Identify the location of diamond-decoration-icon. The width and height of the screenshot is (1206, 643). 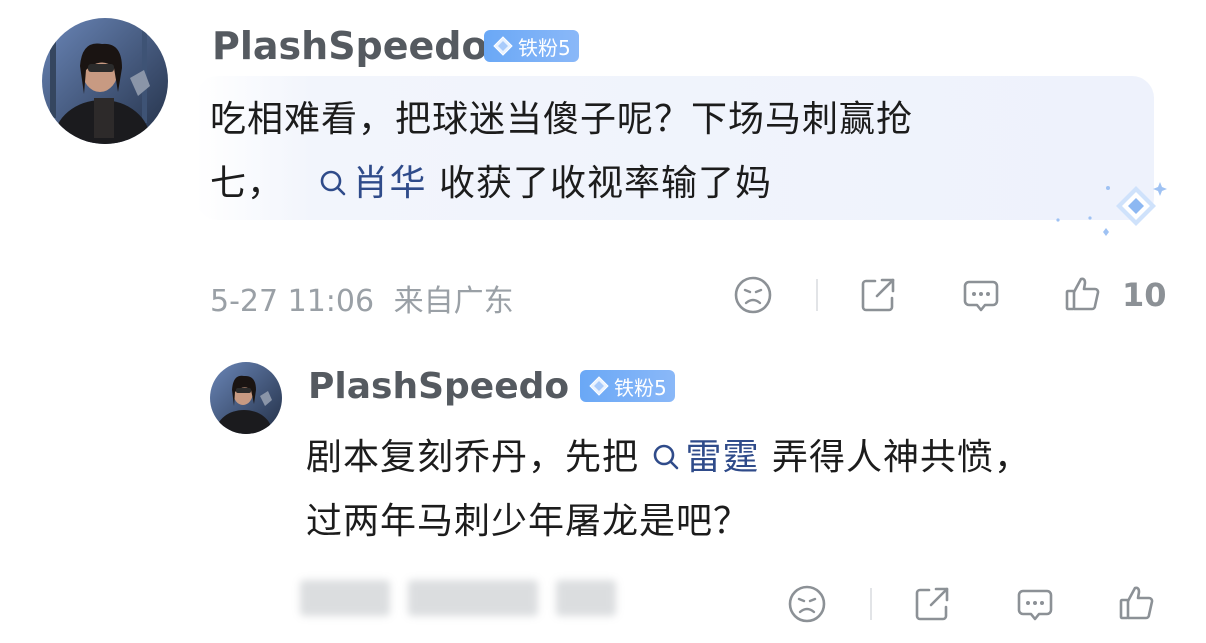
(1111, 209).